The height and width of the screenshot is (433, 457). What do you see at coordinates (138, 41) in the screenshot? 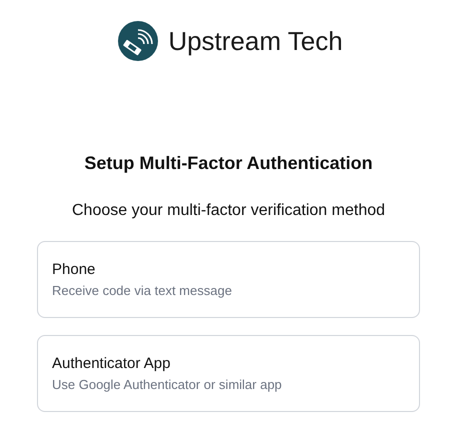
I see `satellite-logo-icon` at bounding box center [138, 41].